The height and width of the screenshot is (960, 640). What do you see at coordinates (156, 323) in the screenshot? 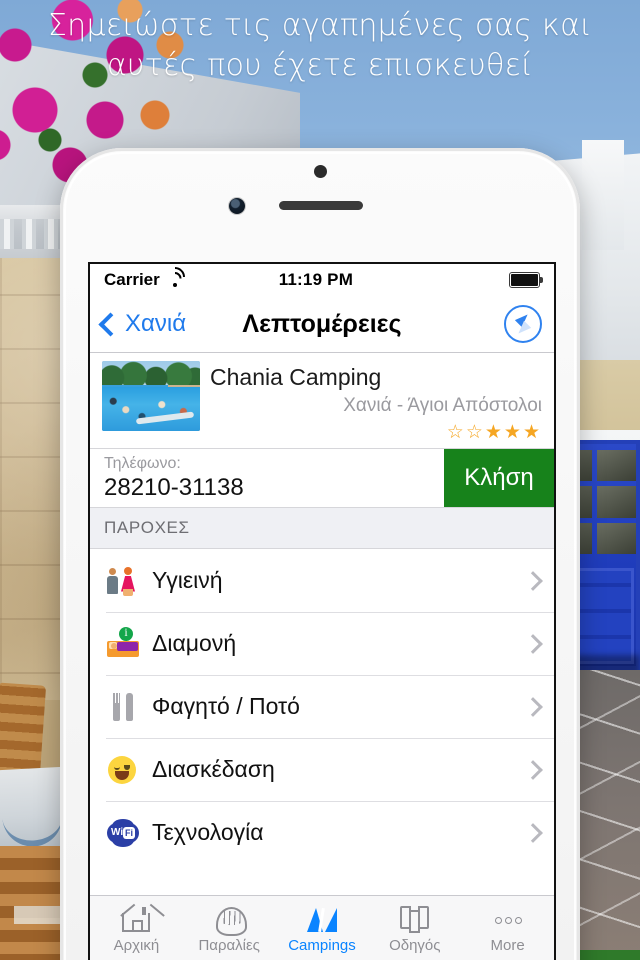
I see `back-button-label: Χανιά` at bounding box center [156, 323].